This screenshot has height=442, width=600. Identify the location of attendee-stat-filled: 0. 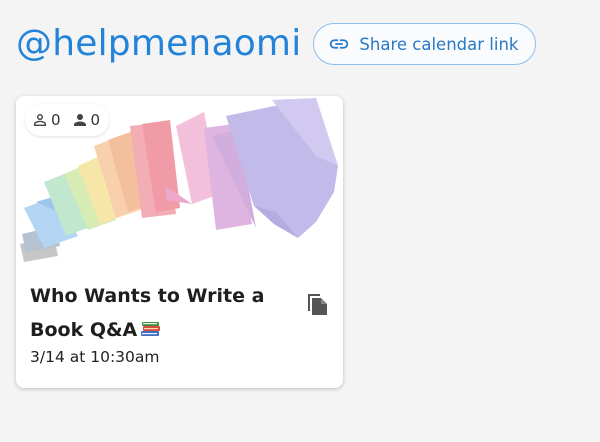
(86, 120).